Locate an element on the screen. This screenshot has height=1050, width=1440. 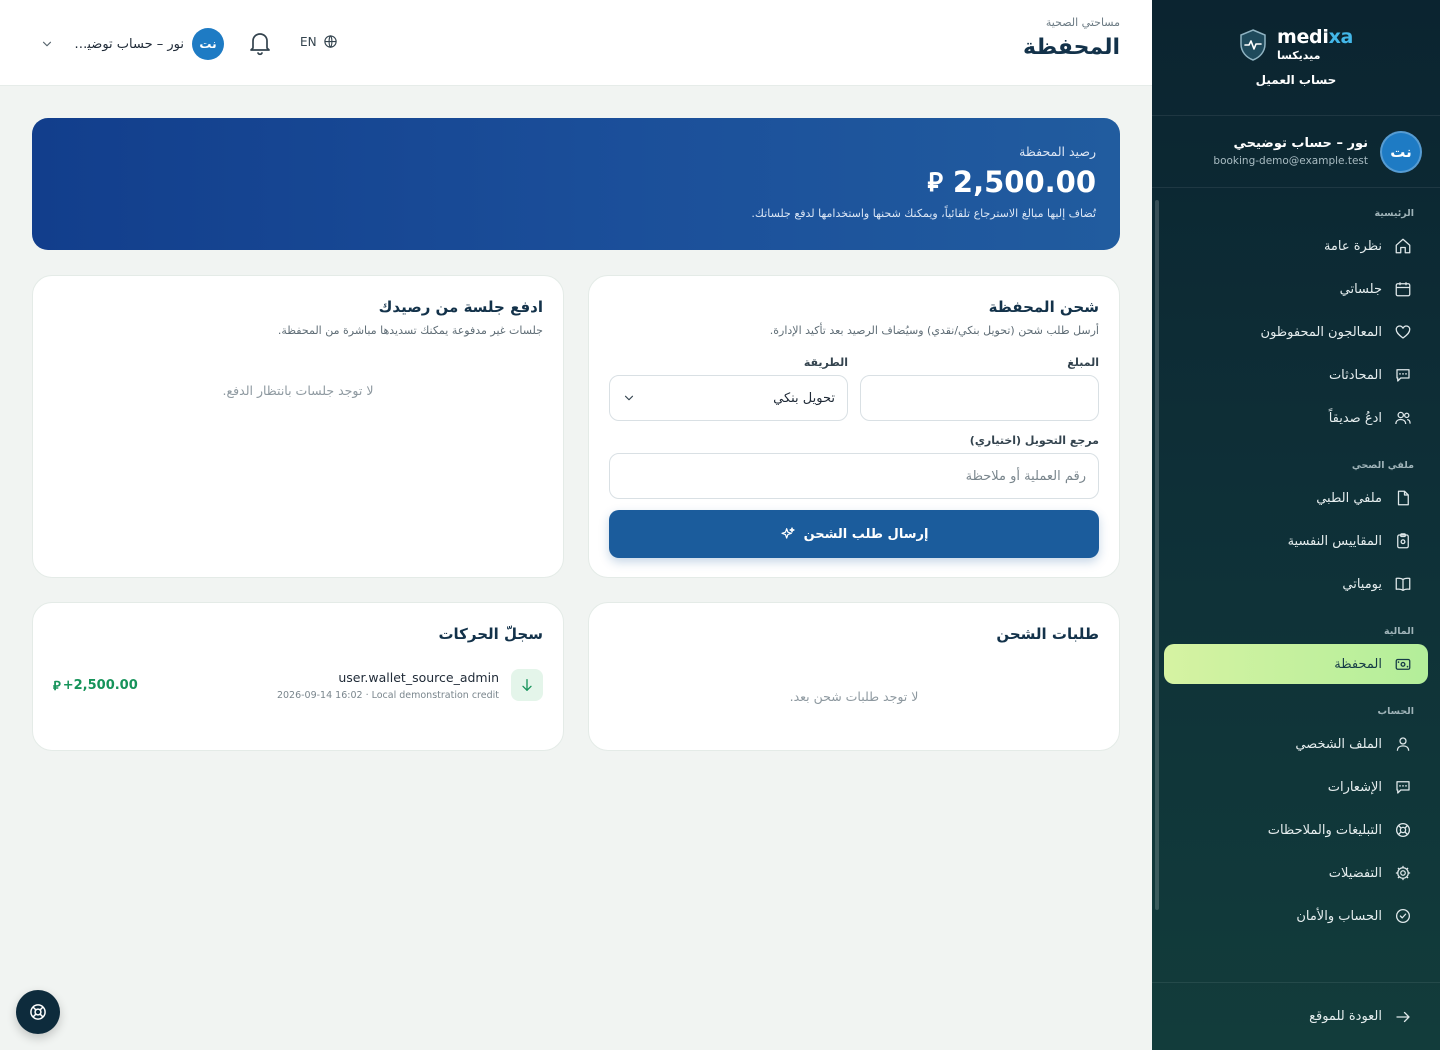
gear-icon is located at coordinates (1403, 873).